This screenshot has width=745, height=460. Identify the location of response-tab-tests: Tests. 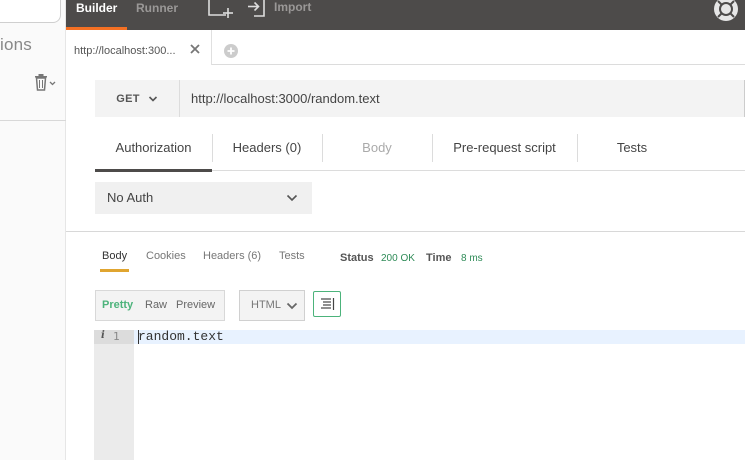
(292, 261).